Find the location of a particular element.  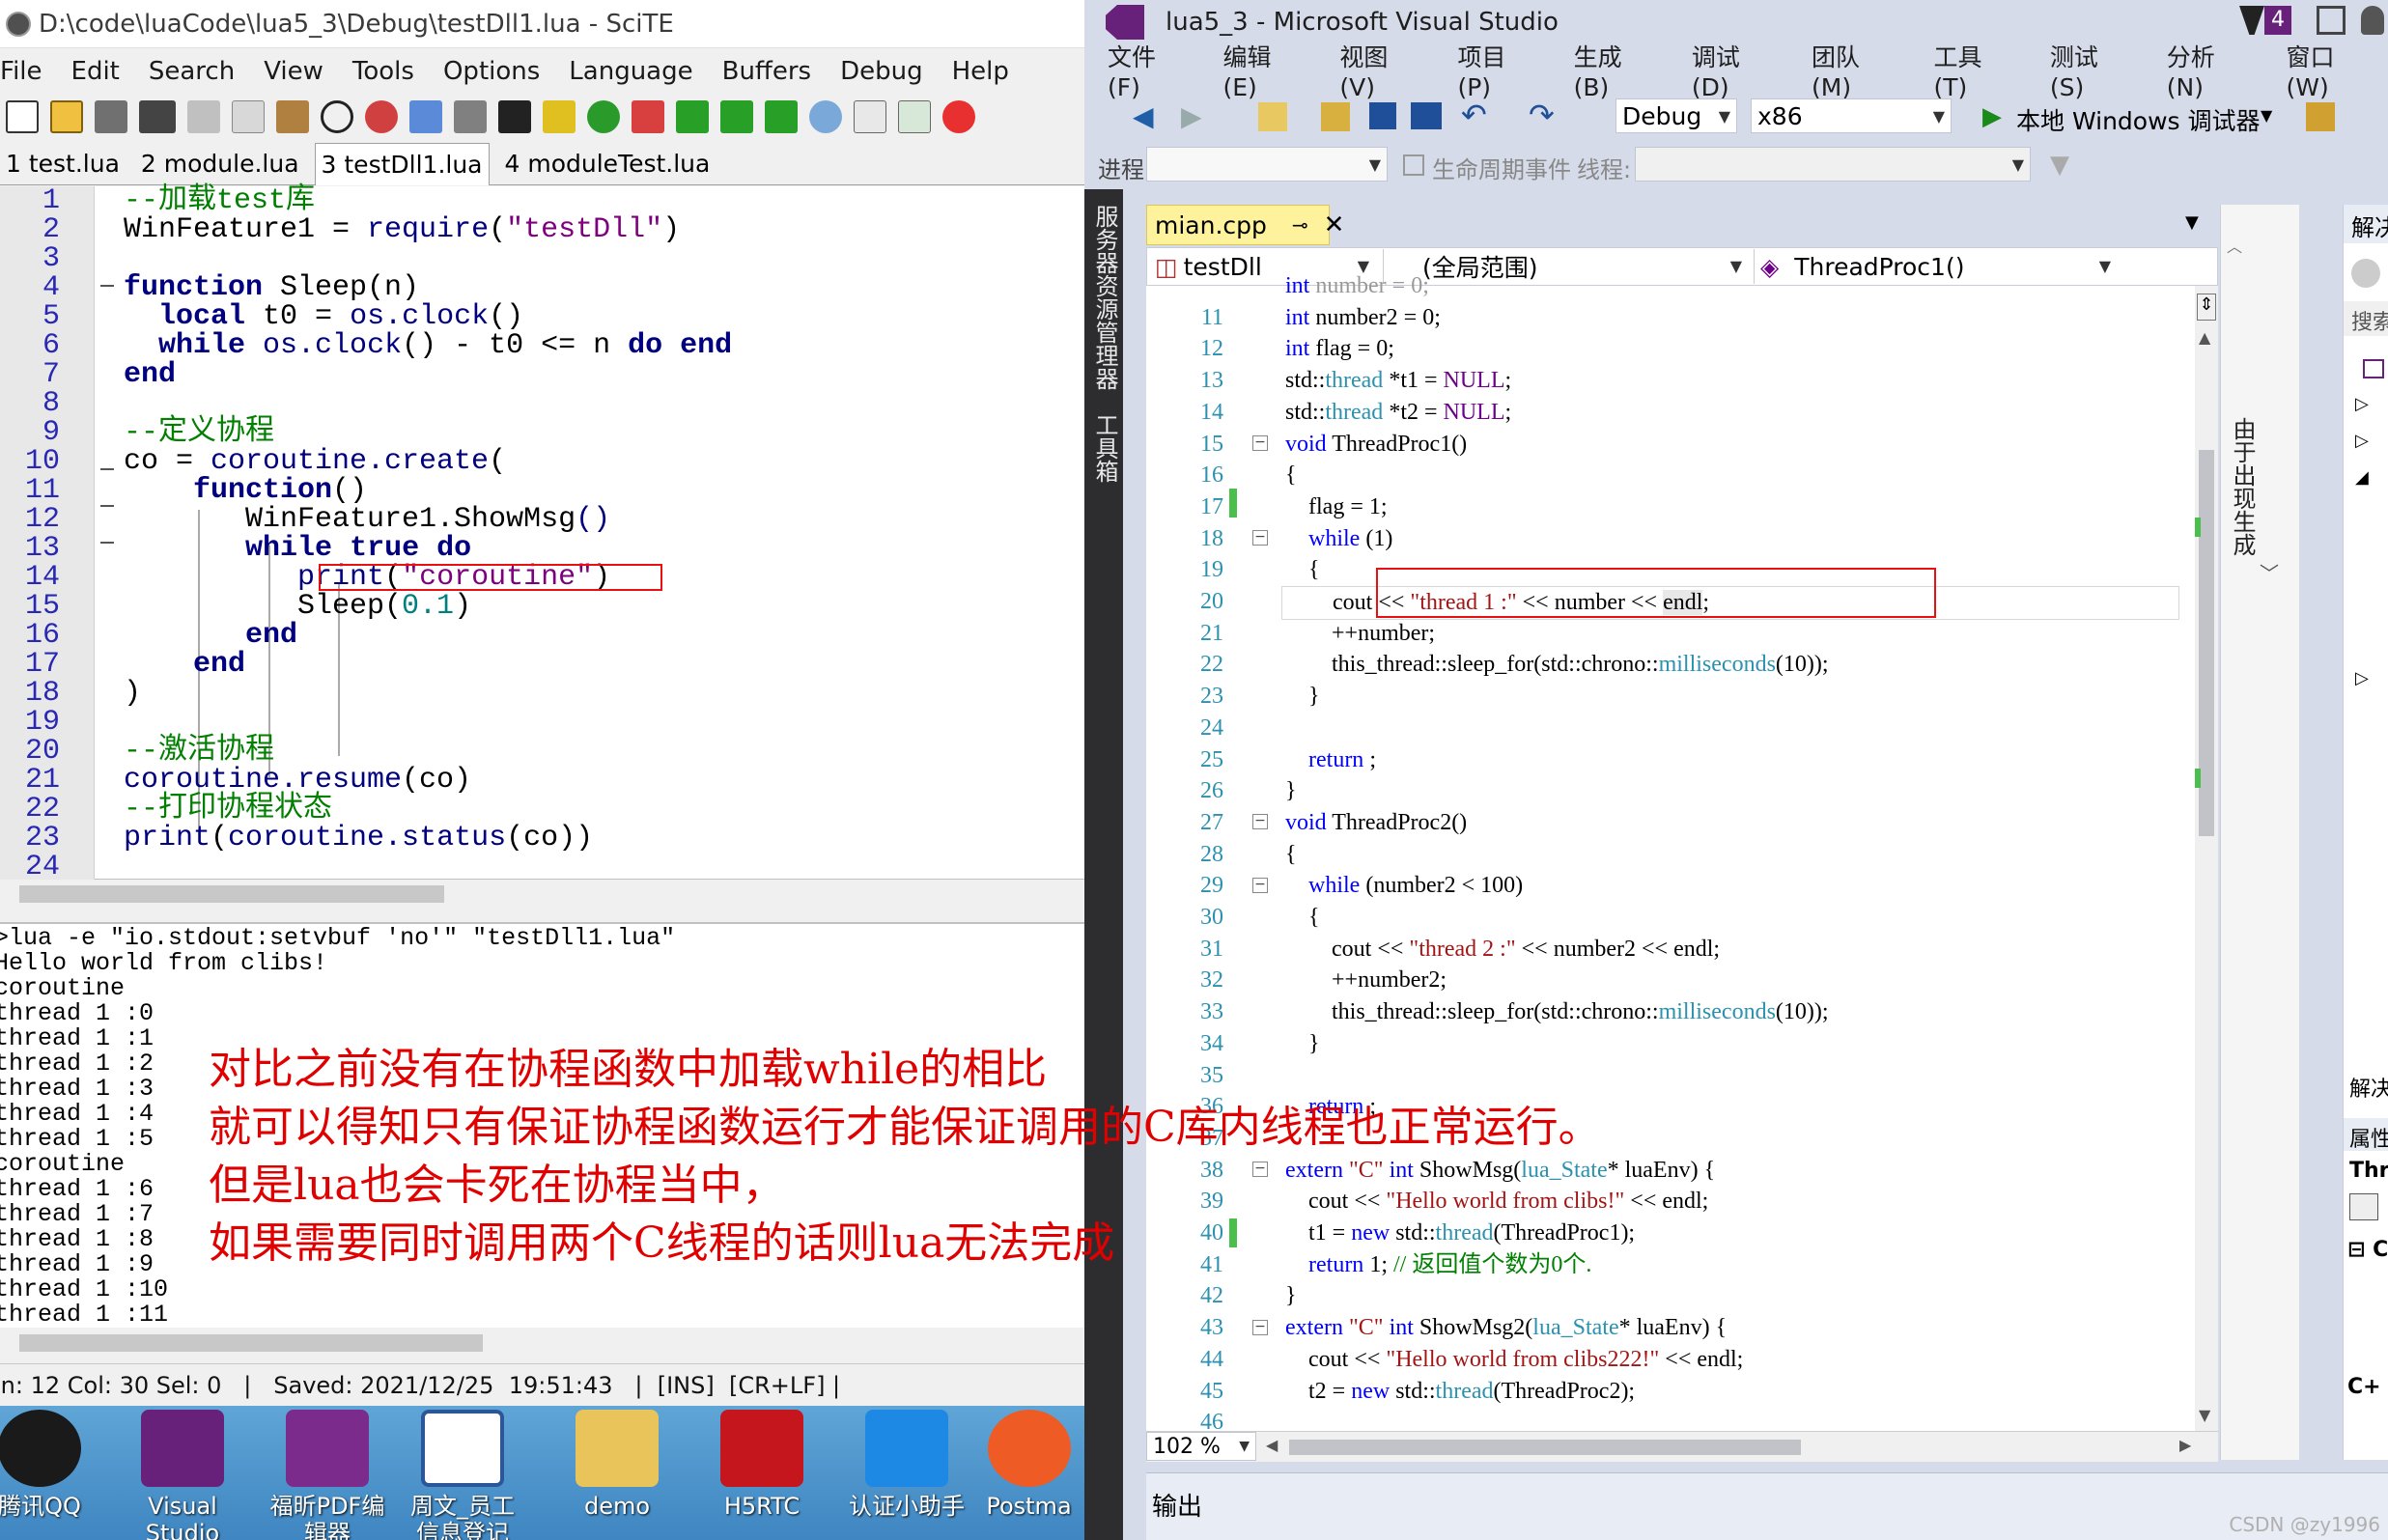

property-group: ⊟ C is located at coordinates (2367, 1250).